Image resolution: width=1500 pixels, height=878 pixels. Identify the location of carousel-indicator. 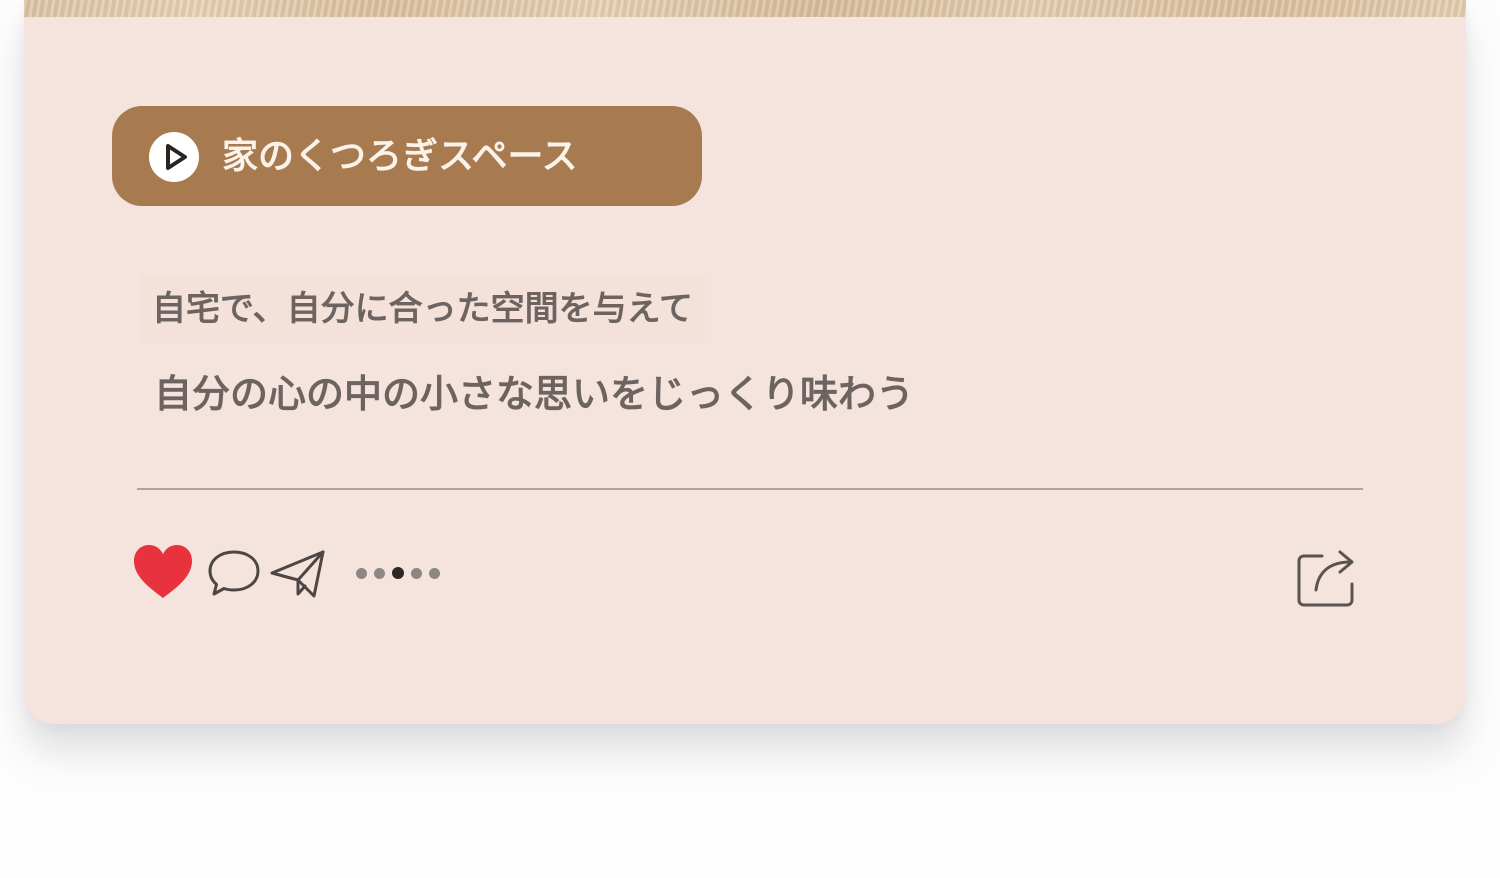
(401, 573).